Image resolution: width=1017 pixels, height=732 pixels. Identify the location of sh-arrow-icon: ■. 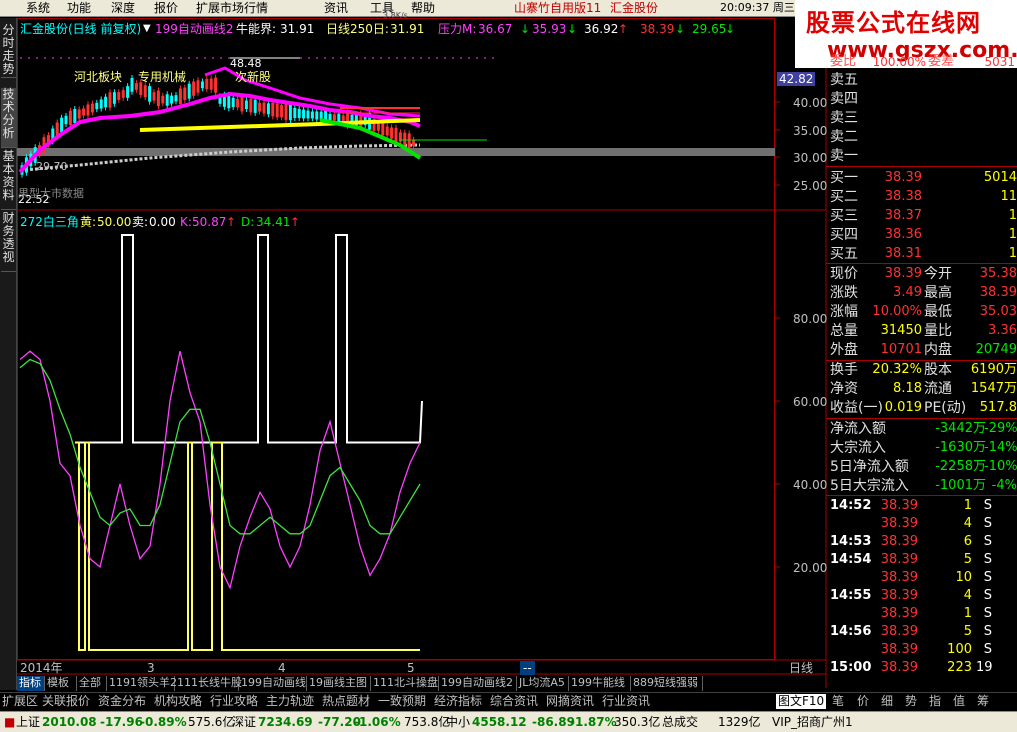
(10, 722).